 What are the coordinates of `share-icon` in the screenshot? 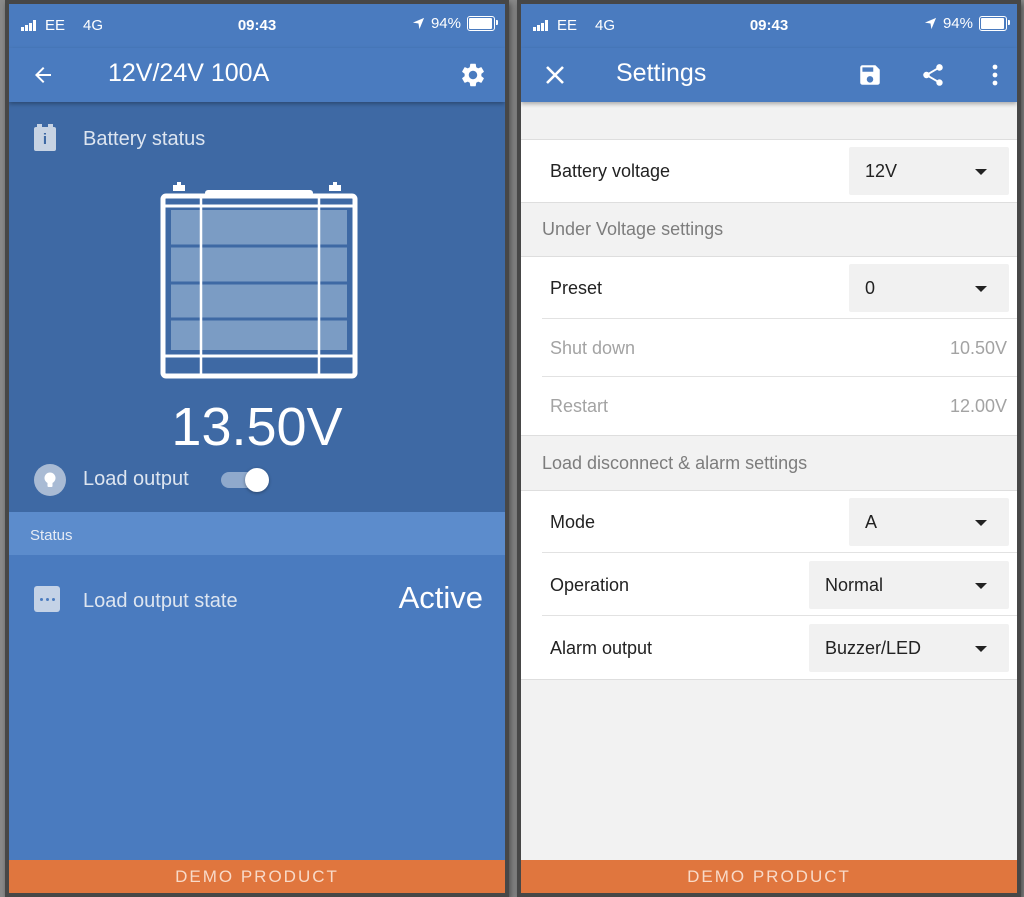 It's located at (933, 75).